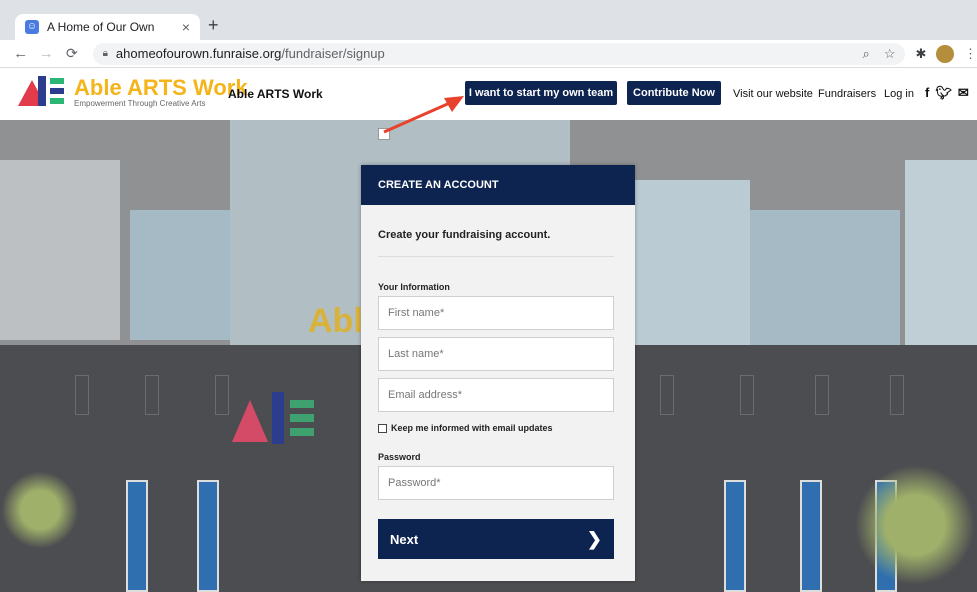 This screenshot has height=592, width=977. I want to click on facebook-icon: f, so click(927, 93).